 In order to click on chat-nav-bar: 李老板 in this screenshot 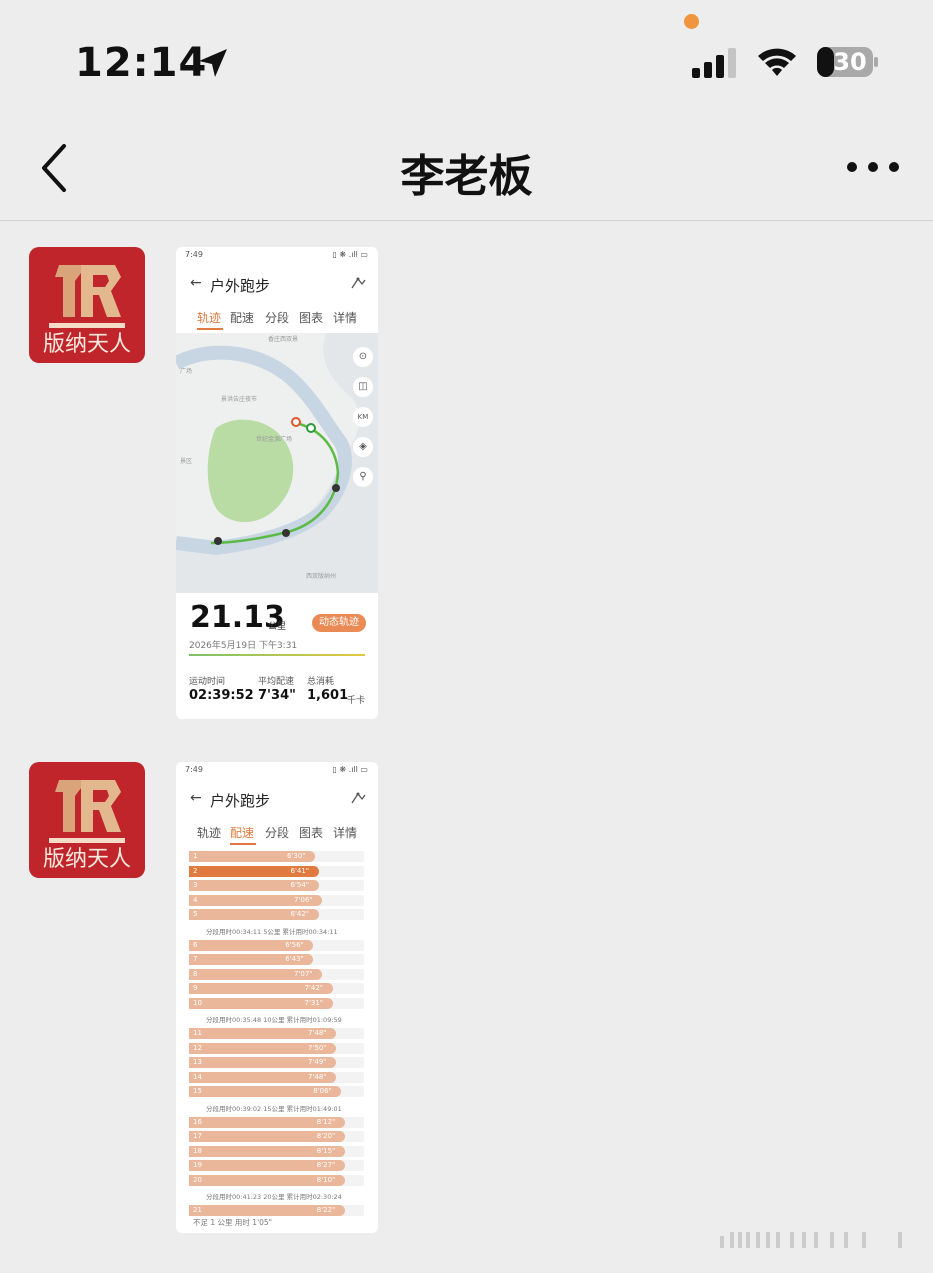, I will do `click(466, 165)`.